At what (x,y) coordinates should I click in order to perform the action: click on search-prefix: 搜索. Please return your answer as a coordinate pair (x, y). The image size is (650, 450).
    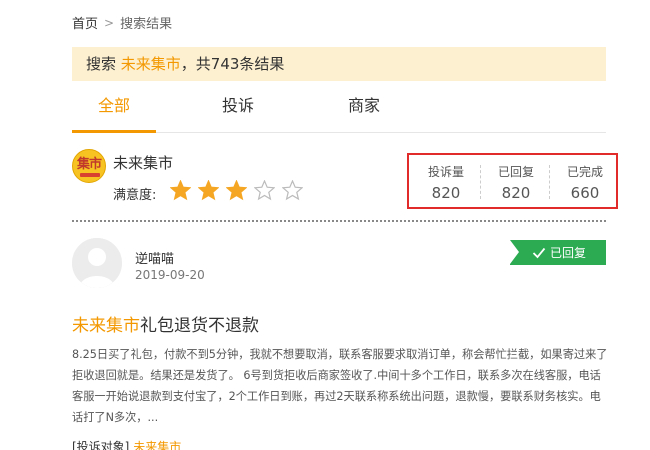
    Looking at the image, I should click on (103, 64).